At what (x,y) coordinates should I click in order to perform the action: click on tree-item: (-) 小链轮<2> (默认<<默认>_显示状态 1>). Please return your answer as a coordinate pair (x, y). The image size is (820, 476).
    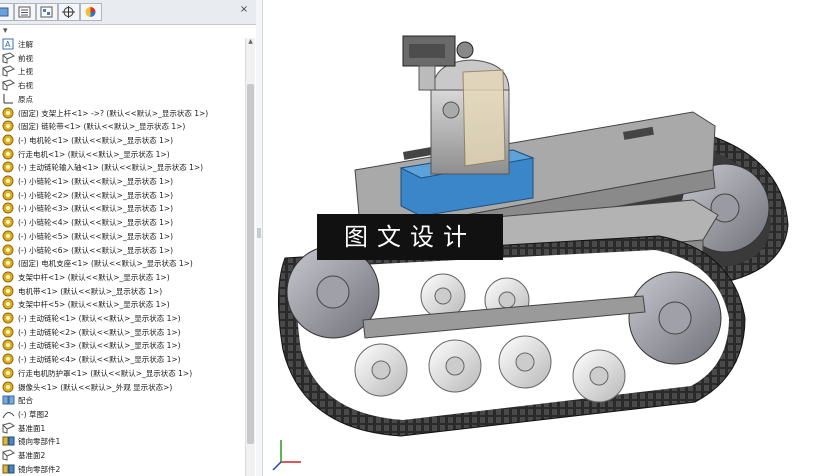
    Looking at the image, I should click on (124, 195).